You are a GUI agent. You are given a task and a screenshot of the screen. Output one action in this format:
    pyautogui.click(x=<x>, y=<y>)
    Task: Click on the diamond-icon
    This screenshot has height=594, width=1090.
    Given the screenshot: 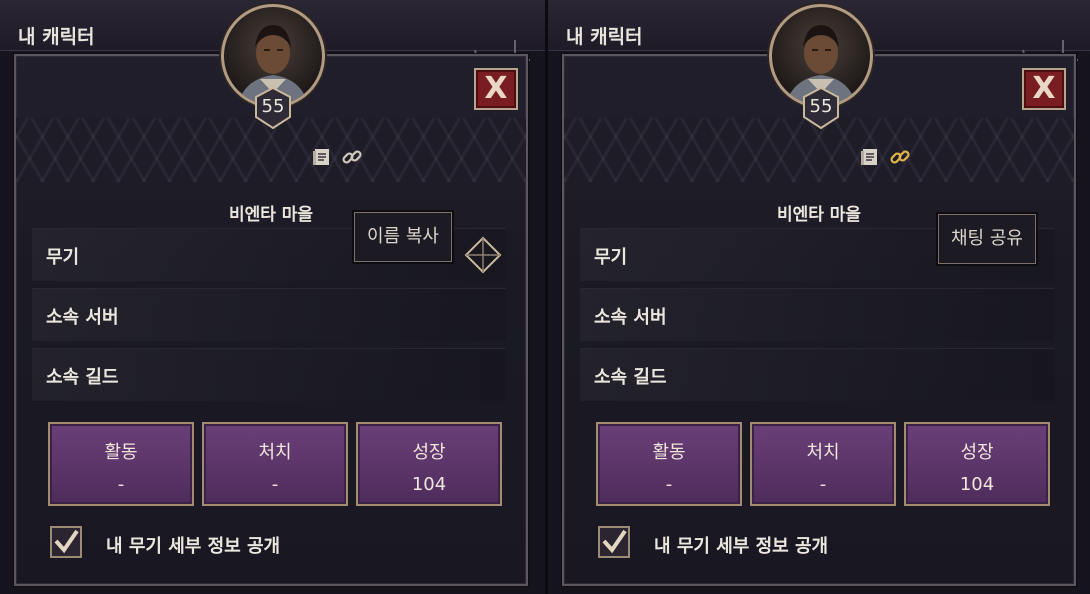 What is the action you would take?
    pyautogui.click(x=483, y=255)
    